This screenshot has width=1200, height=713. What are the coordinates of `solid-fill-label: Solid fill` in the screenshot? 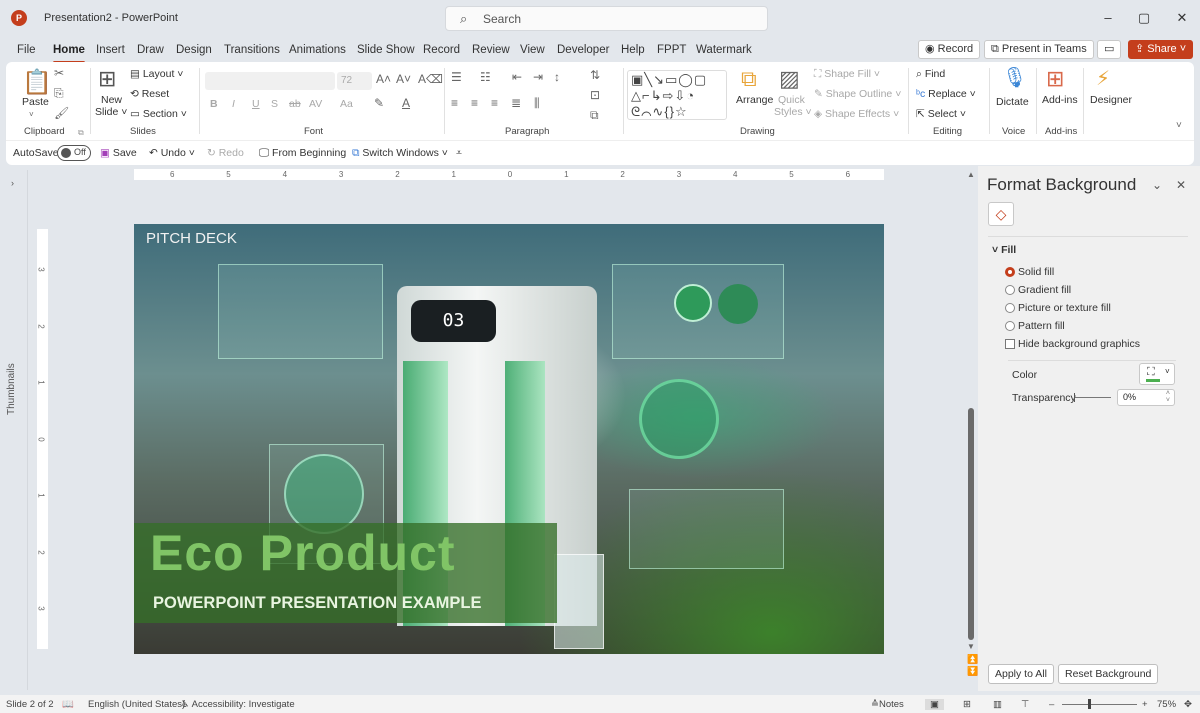 It's located at (1036, 272).